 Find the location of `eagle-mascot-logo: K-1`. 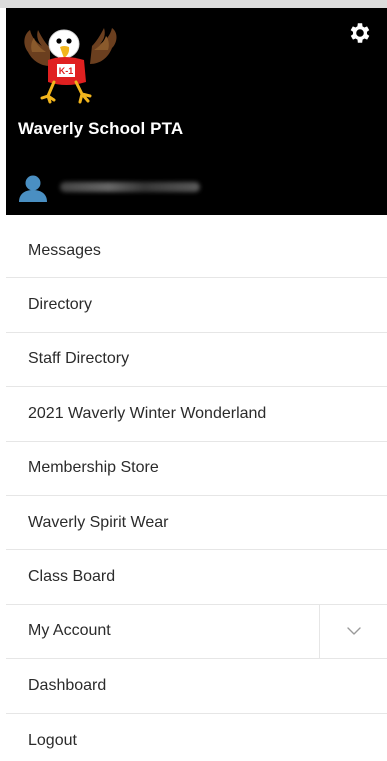

eagle-mascot-logo: K-1 is located at coordinates (70, 66).